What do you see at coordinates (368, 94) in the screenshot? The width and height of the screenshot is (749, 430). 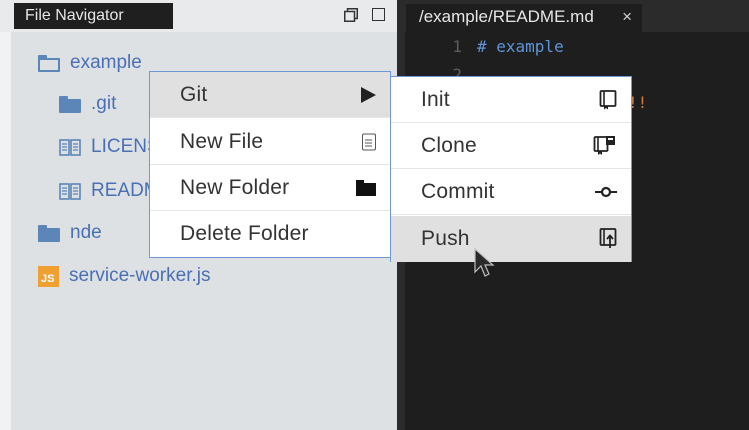 I see `submenu-arrow-icon` at bounding box center [368, 94].